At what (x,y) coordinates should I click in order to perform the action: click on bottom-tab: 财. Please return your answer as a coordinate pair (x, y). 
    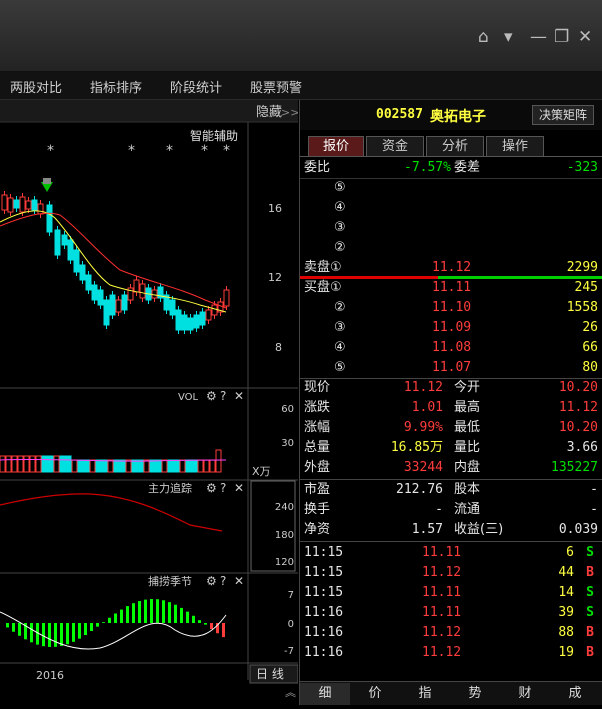
    Looking at the image, I should click on (525, 694).